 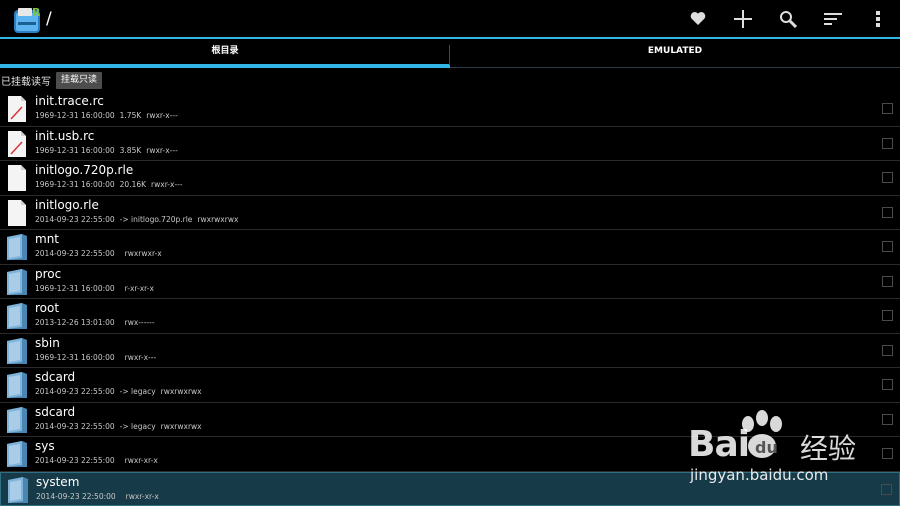 What do you see at coordinates (450, 19) in the screenshot?
I see `action-bar: R /` at bounding box center [450, 19].